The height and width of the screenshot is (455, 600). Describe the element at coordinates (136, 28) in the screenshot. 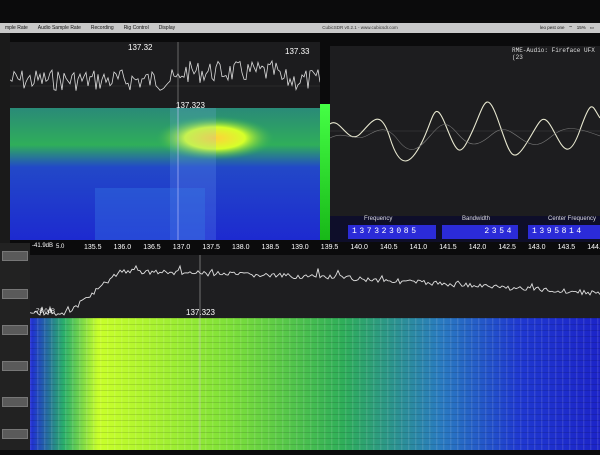

I see `menu-rig-control: Rig Control` at that location.